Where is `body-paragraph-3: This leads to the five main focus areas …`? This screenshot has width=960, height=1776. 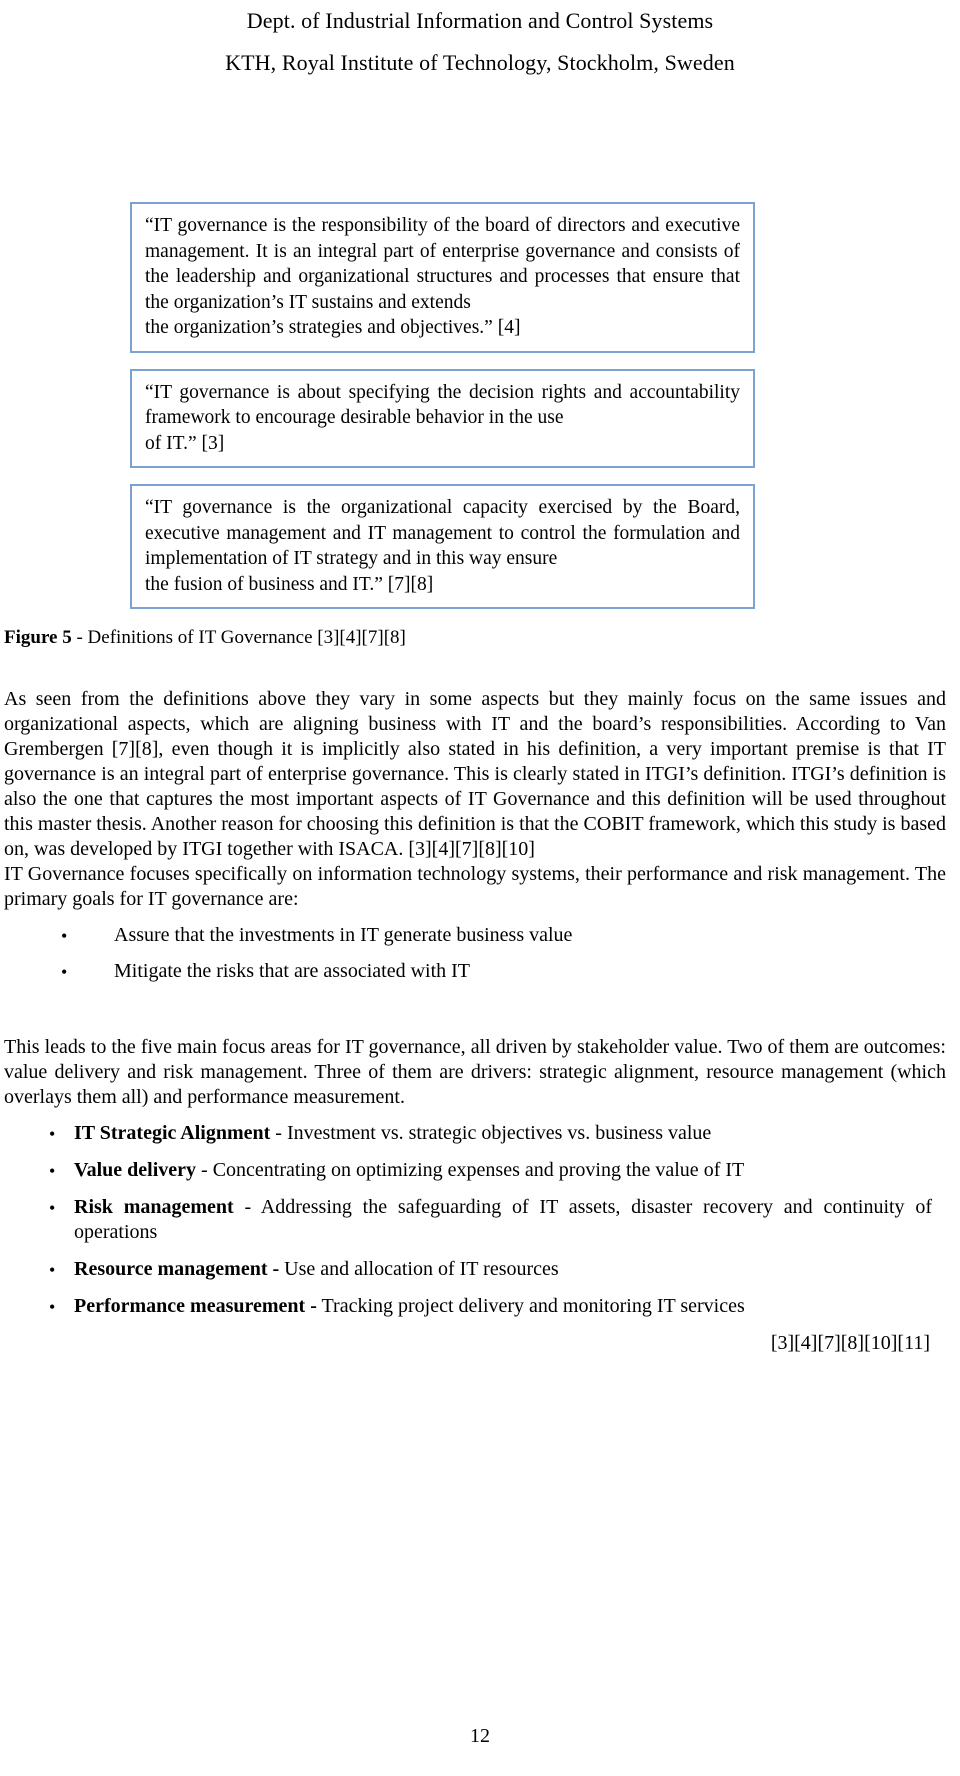
body-paragraph-3: This leads to the five main focus areas … is located at coordinates (475, 1072).